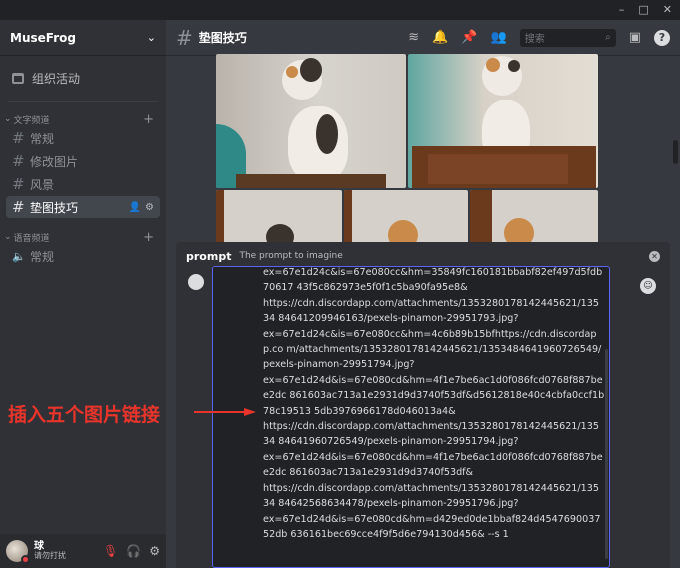 This screenshot has height=568, width=680. I want to click on window-titlebar: – □ ✕, so click(340, 10).